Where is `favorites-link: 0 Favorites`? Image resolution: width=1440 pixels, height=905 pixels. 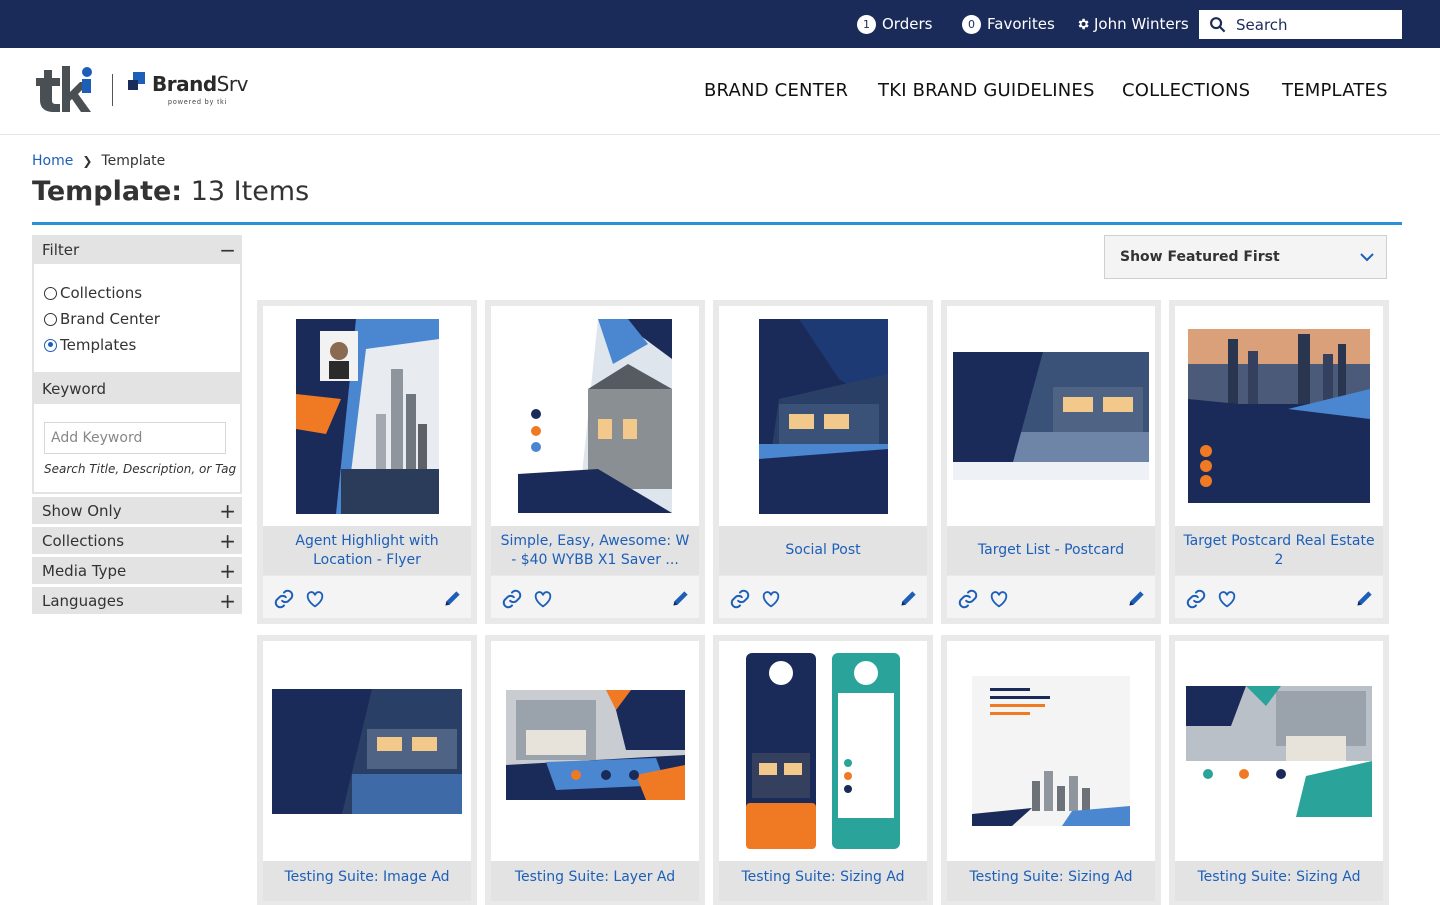
favorites-link: 0 Favorites is located at coordinates (1008, 24).